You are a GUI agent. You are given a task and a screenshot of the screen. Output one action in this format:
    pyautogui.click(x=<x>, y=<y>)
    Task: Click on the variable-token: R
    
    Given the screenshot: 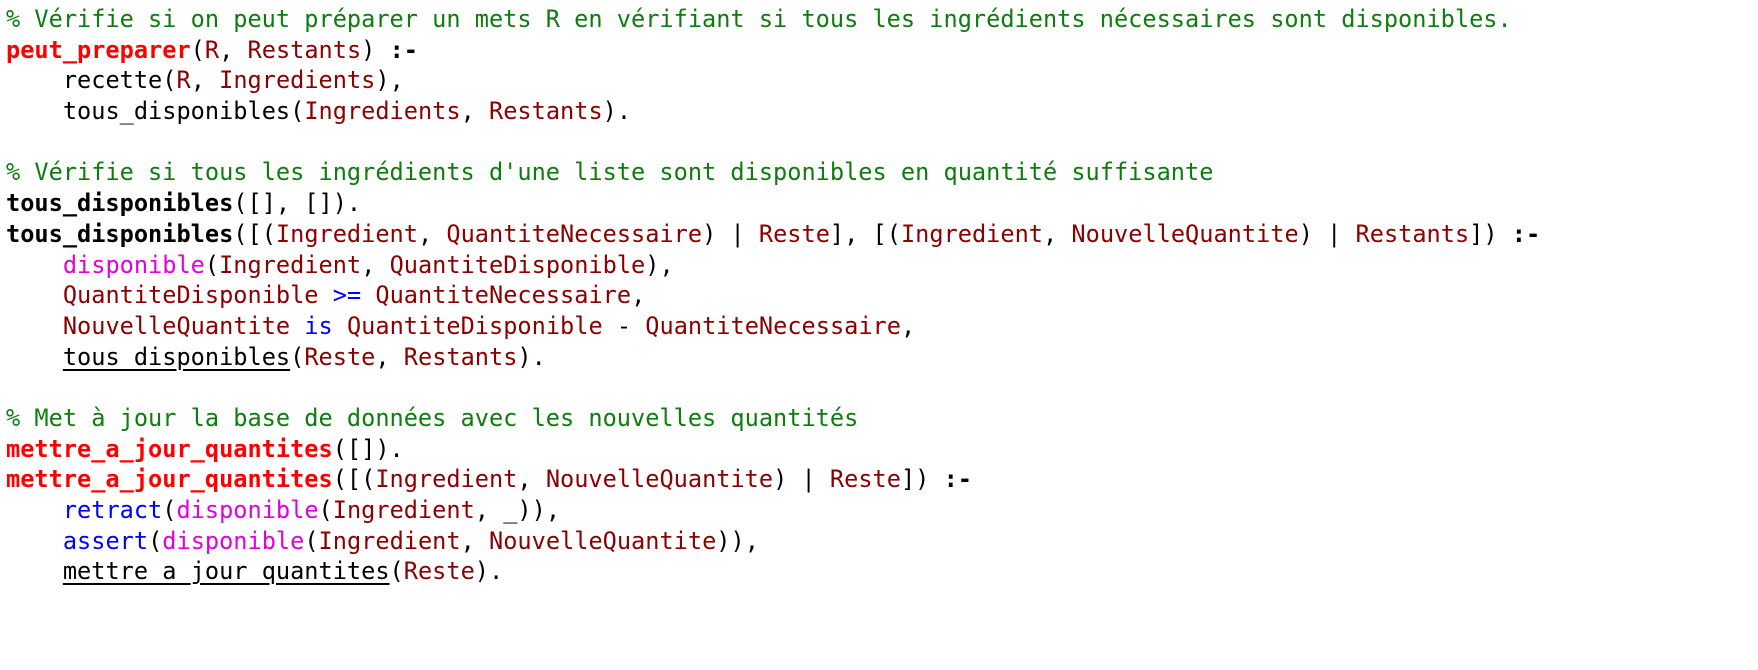 What is the action you would take?
    pyautogui.click(x=183, y=80)
    